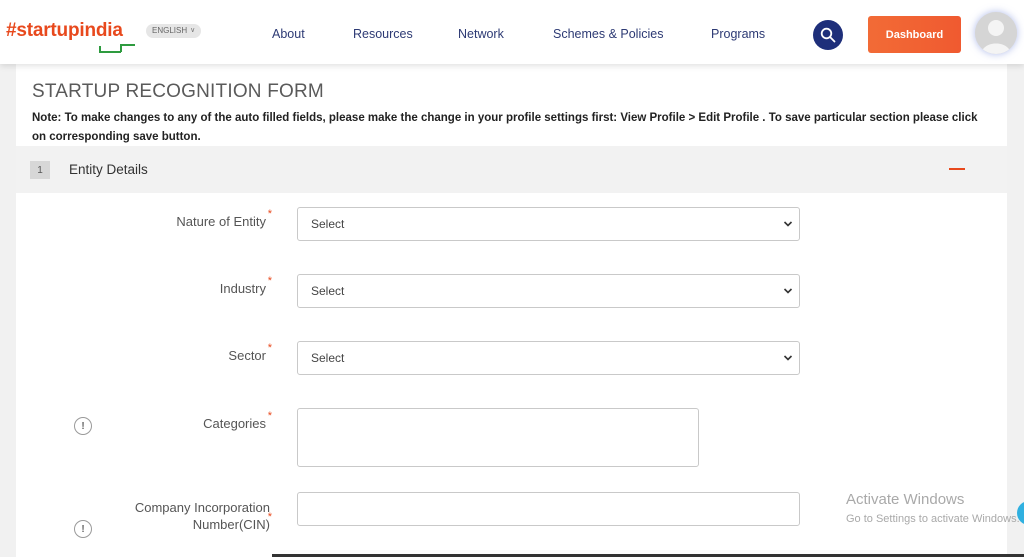  I want to click on chevron-down-icon: ∨, so click(193, 30).